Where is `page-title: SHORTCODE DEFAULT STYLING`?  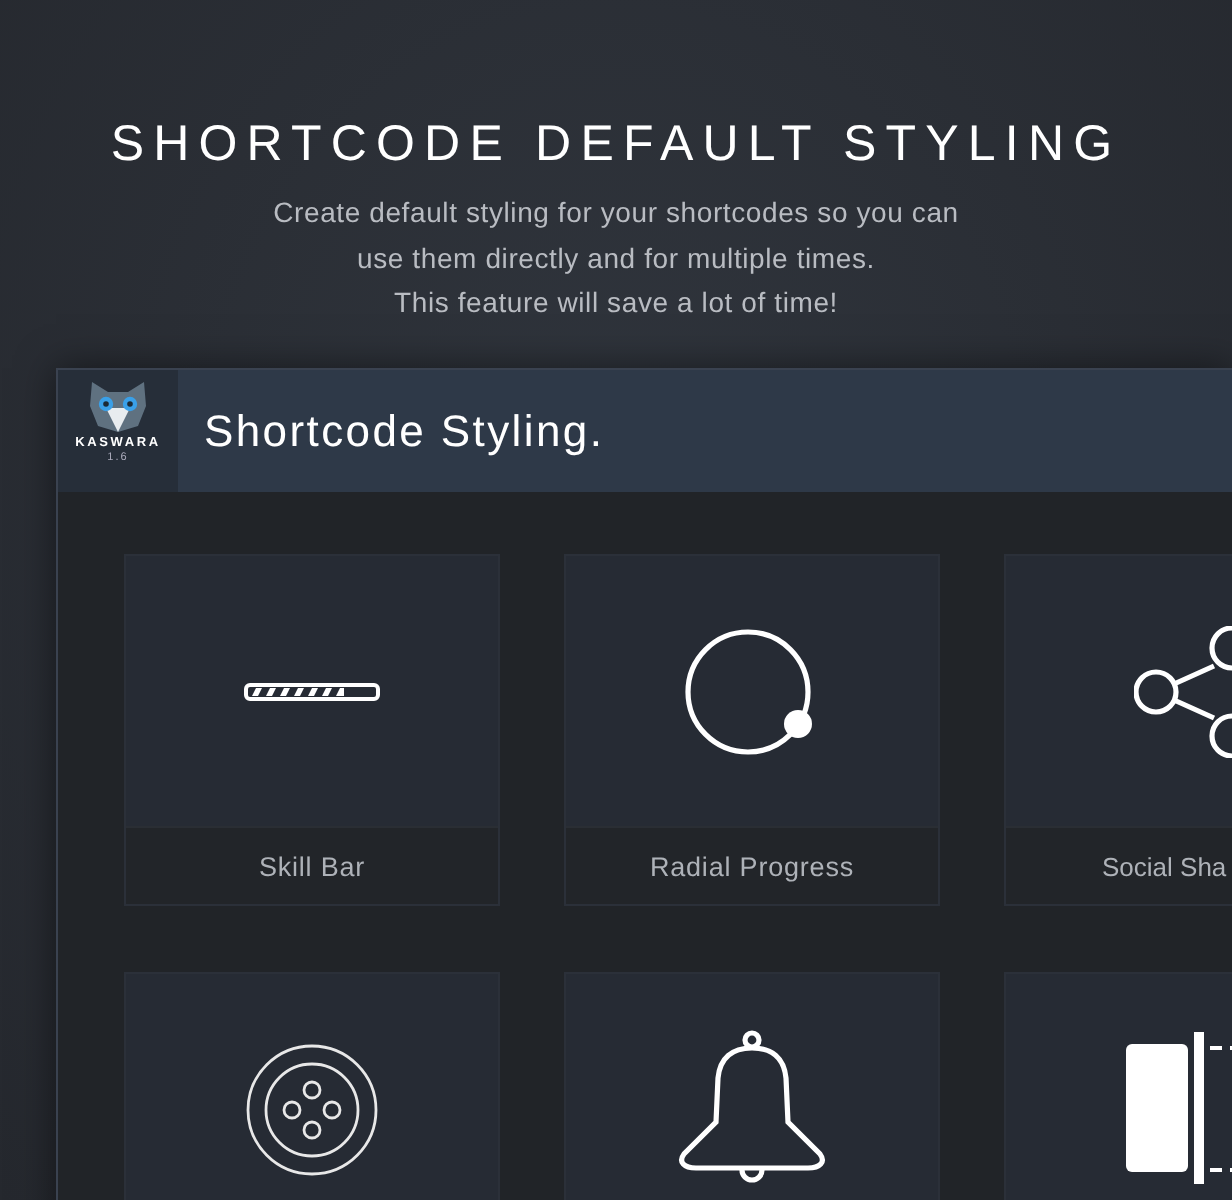
page-title: SHORTCODE DEFAULT STYLING is located at coordinates (616, 145).